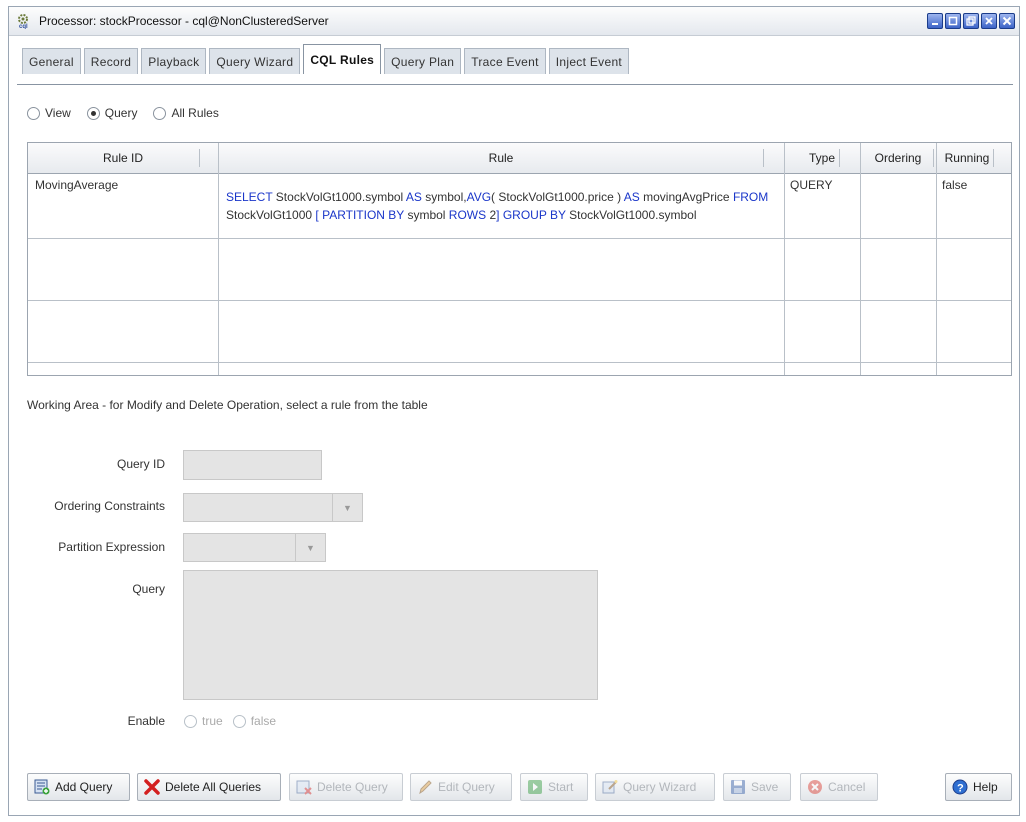  I want to click on enable-false-radio: false, so click(254, 721).